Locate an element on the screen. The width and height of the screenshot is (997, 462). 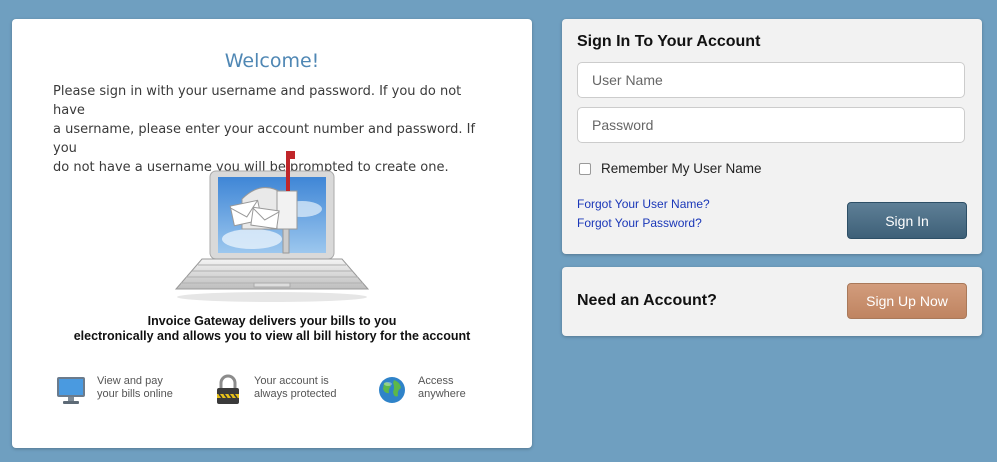
signup-button: Sign Up Now is located at coordinates (907, 301).